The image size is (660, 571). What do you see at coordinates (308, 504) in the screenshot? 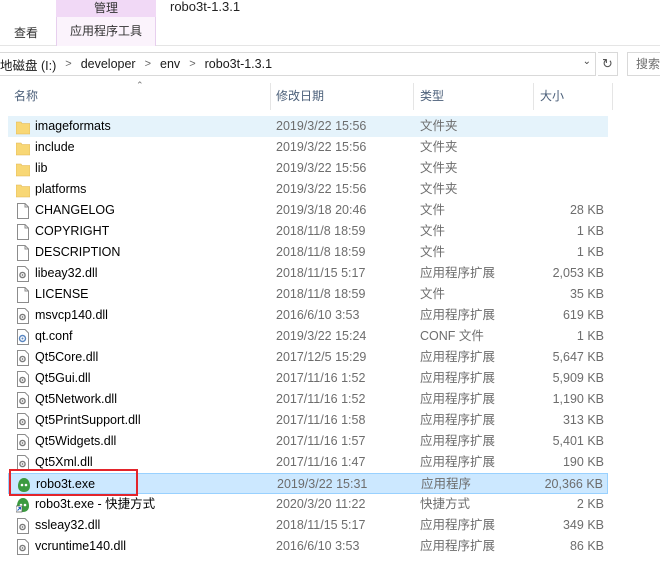
I see `file-row: robo3t.exe - 快捷方式 2020/3/20 11:22 快捷方式 2 KB` at bounding box center [308, 504].